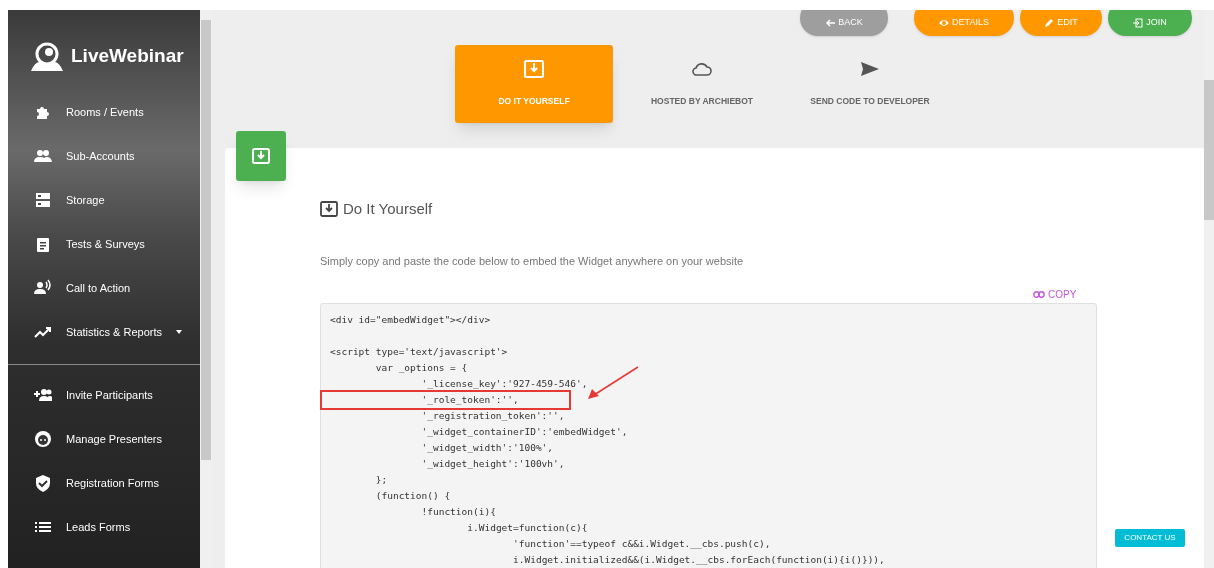 This screenshot has width=1214, height=568. Describe the element at coordinates (127, 56) in the screenshot. I see `logo-text: LiveWebinar` at that location.